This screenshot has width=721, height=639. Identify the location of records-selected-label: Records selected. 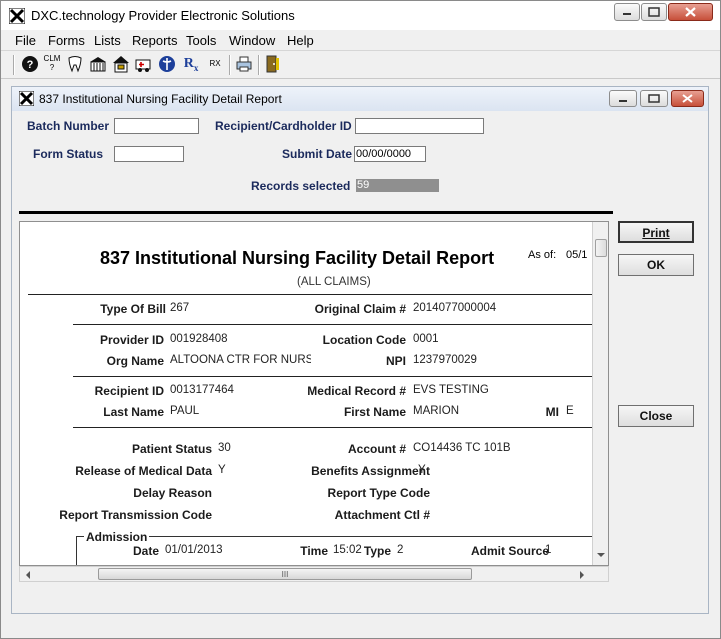
(301, 186).